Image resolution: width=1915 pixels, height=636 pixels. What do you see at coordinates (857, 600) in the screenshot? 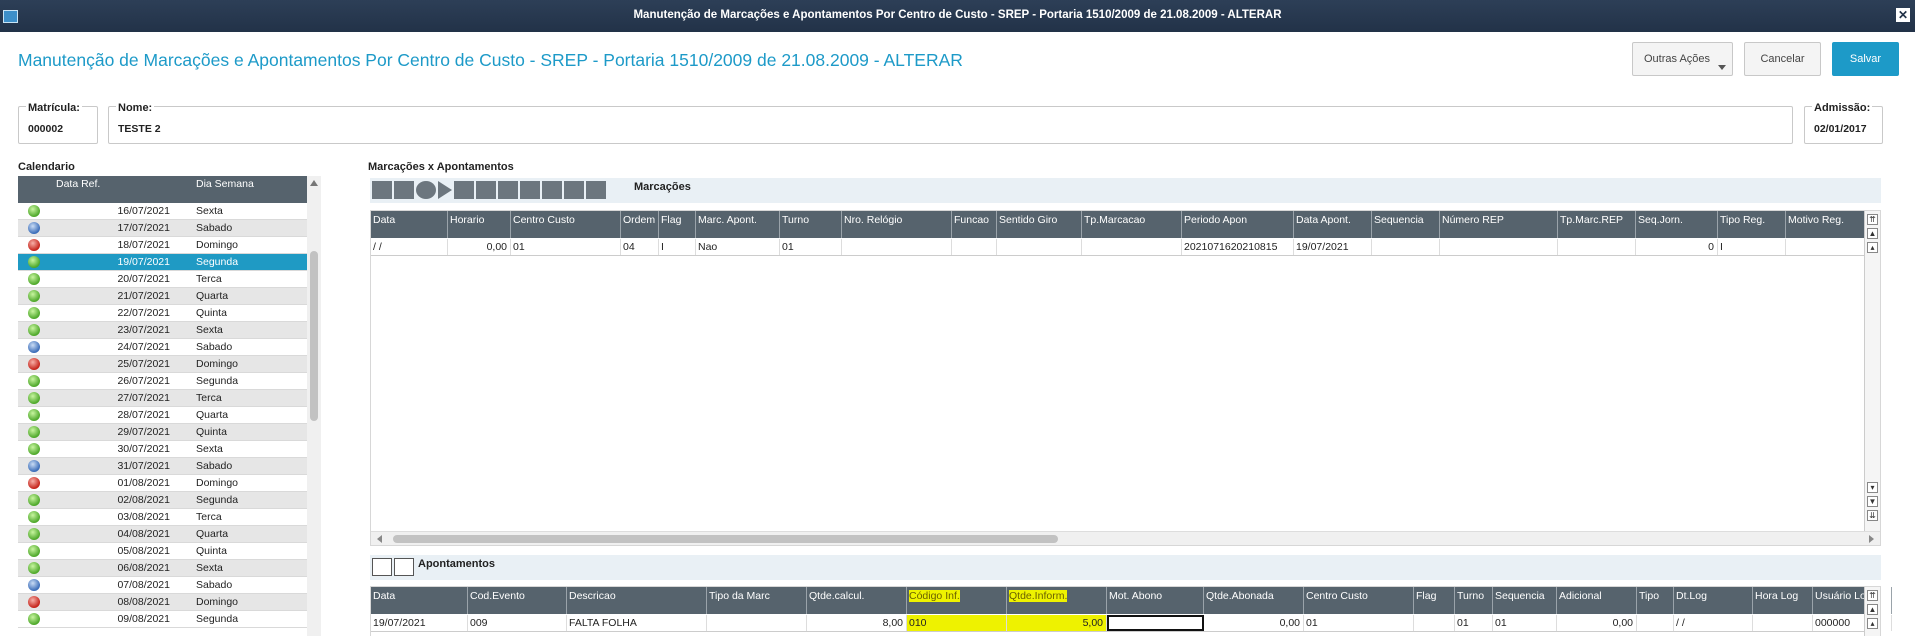
I see `col-header: Qtde.calcul.` at bounding box center [857, 600].